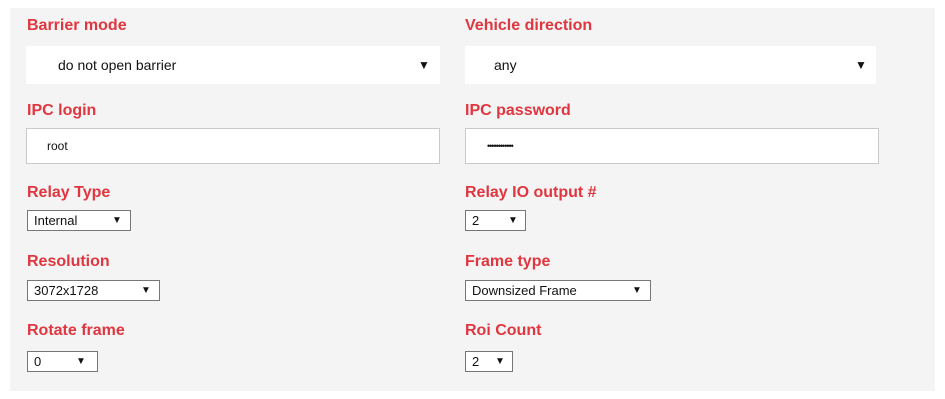 Image resolution: width=945 pixels, height=399 pixels. What do you see at coordinates (76, 330) in the screenshot?
I see `rotate-frame-label: Rotate frame` at bounding box center [76, 330].